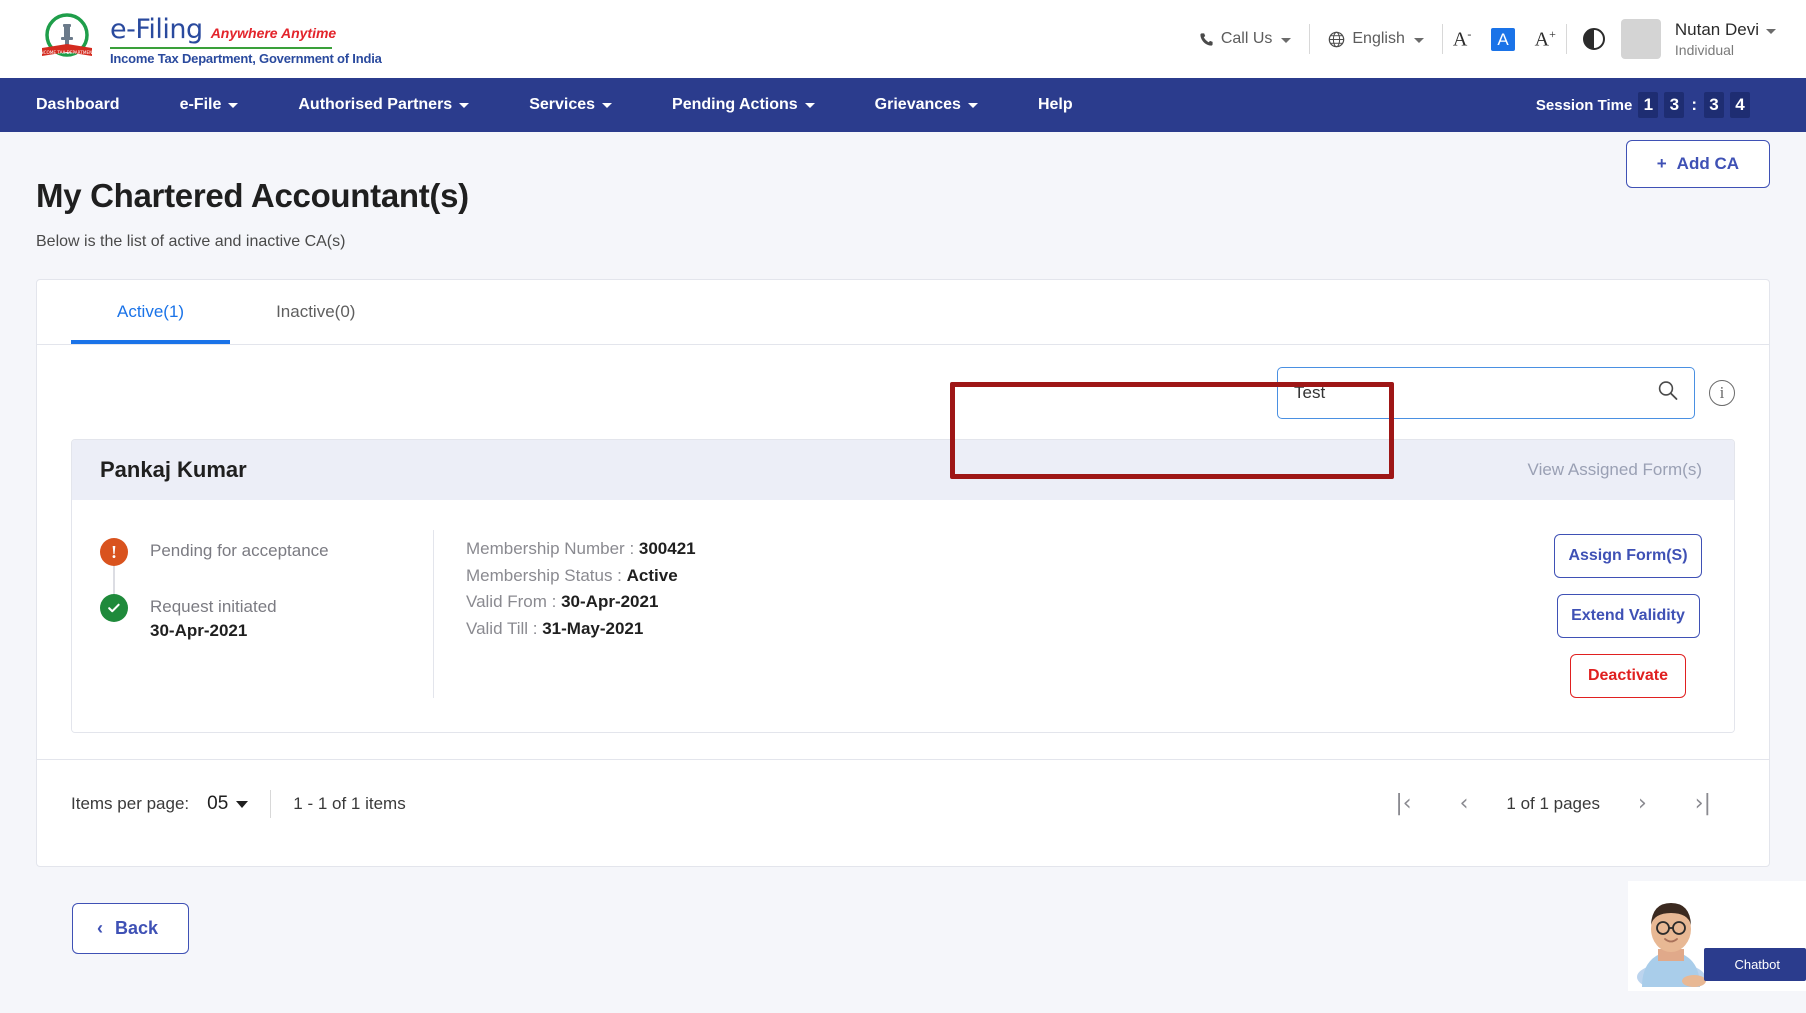  I want to click on brand-tagline: Anywhere Anytime, so click(273, 33).